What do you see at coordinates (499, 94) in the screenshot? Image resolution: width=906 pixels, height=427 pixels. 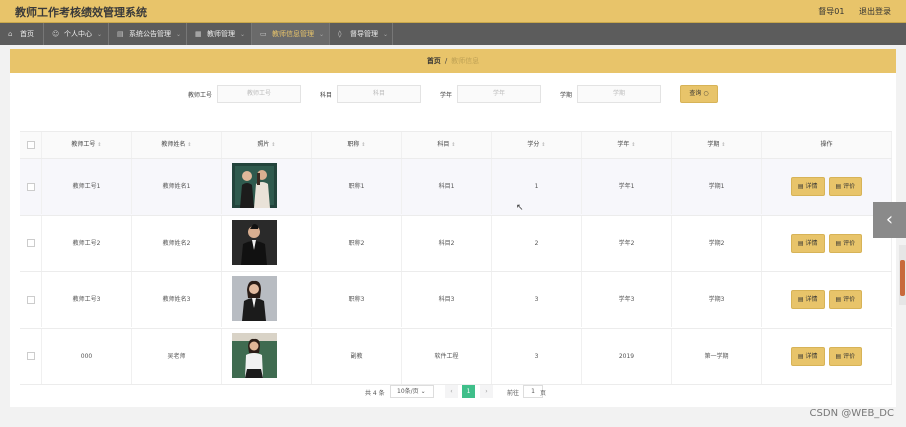 I see `year-input: 学年` at bounding box center [499, 94].